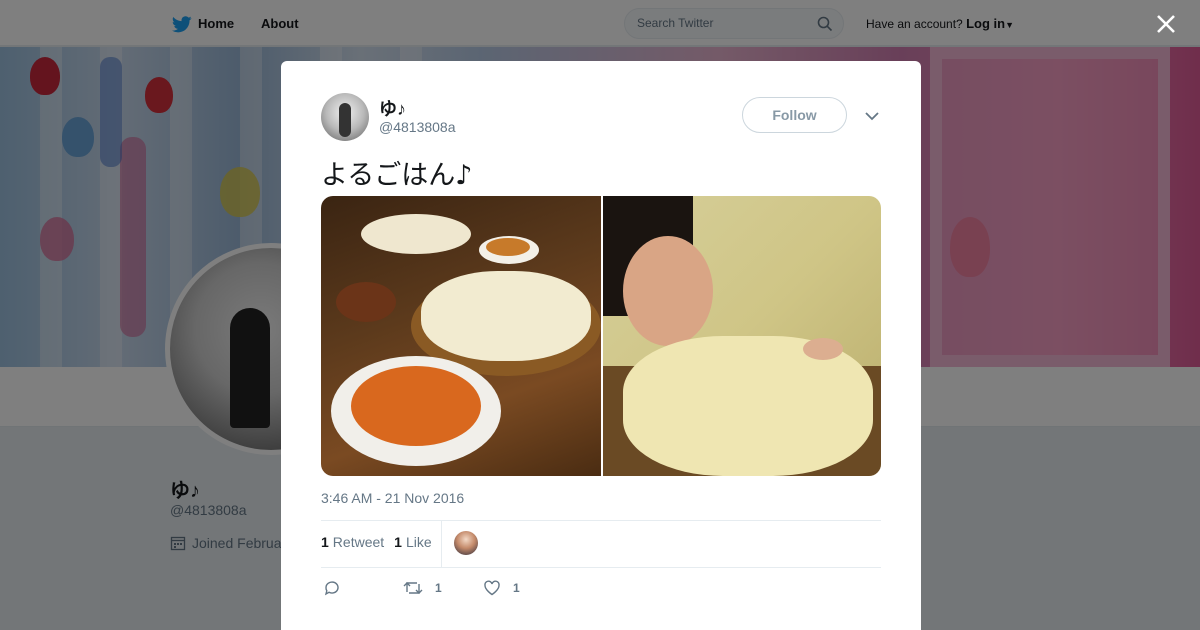 This screenshot has width=1200, height=630. Describe the element at coordinates (392, 498) in the screenshot. I see `tweet-timestamp: 3:46 AM - 21 Nov 2016` at that location.